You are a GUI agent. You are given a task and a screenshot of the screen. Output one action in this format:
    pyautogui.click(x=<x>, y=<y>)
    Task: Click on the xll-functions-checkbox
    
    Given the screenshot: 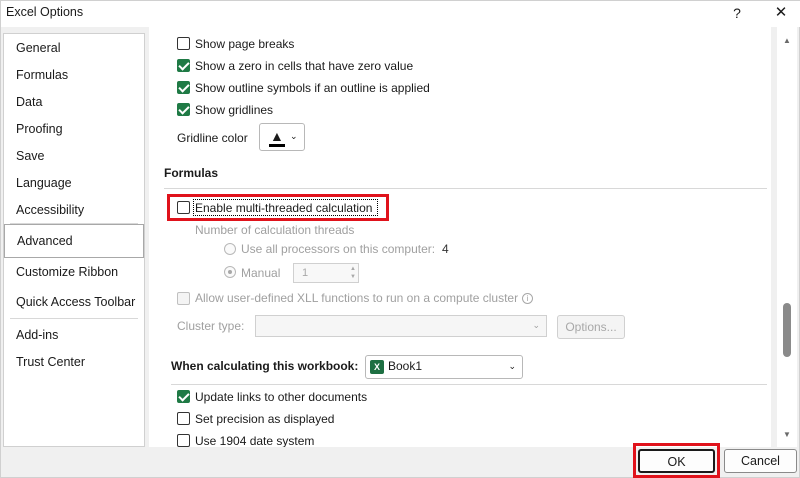 What is the action you would take?
    pyautogui.click(x=183, y=298)
    